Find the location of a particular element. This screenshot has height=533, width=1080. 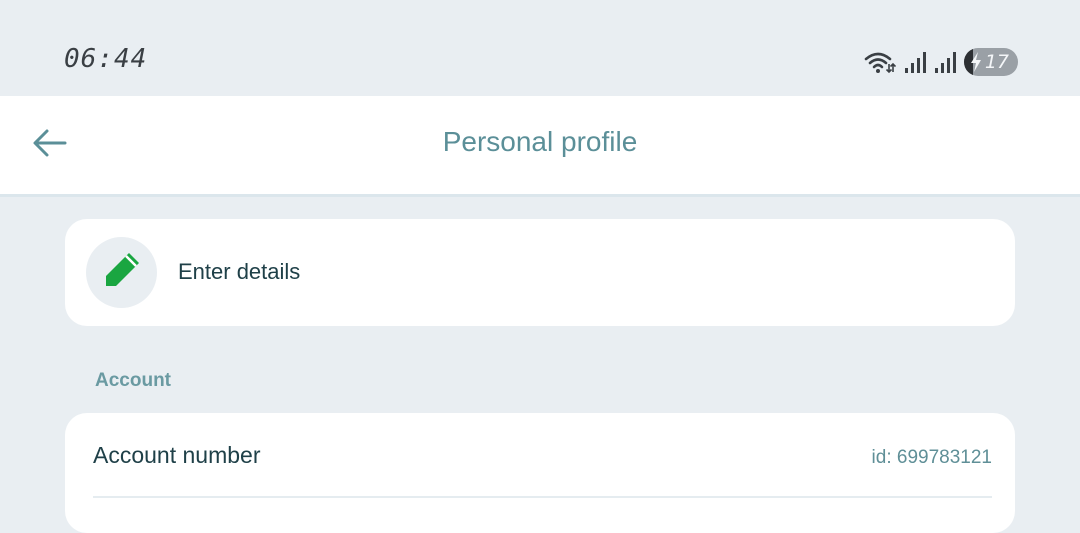

account-section-heading: Account is located at coordinates (133, 380).